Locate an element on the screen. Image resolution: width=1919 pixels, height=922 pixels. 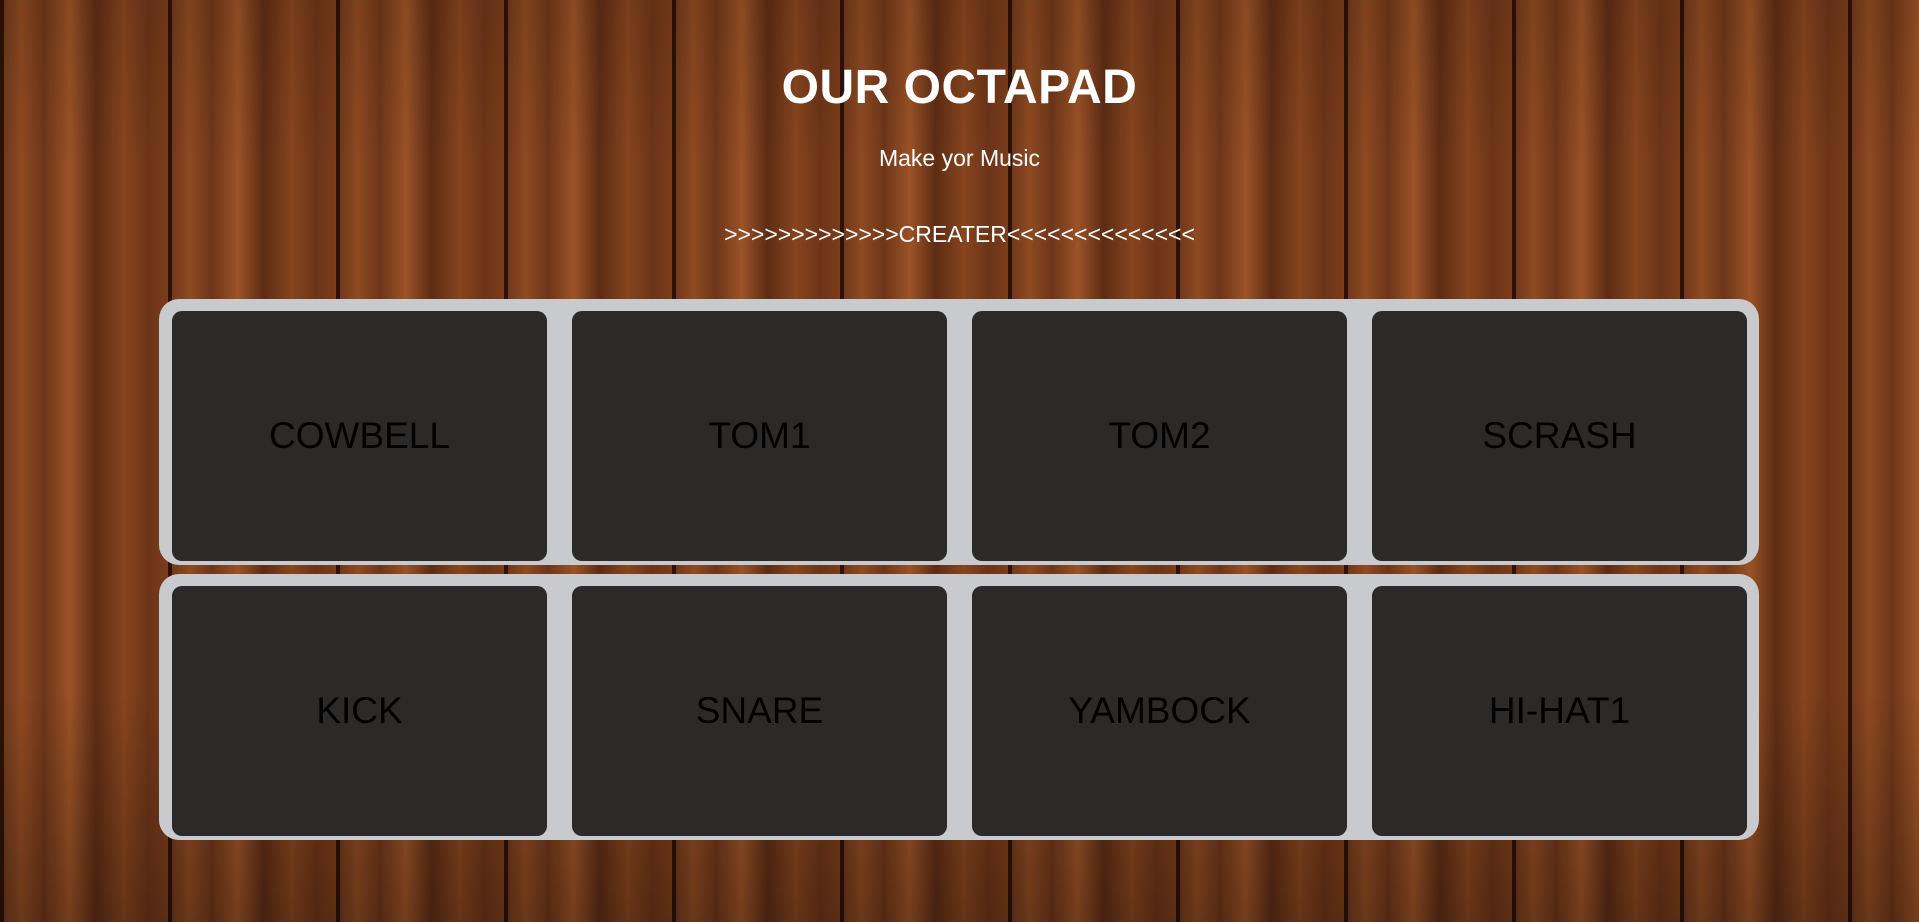
pad-scrash: SCRASH is located at coordinates (1559, 436).